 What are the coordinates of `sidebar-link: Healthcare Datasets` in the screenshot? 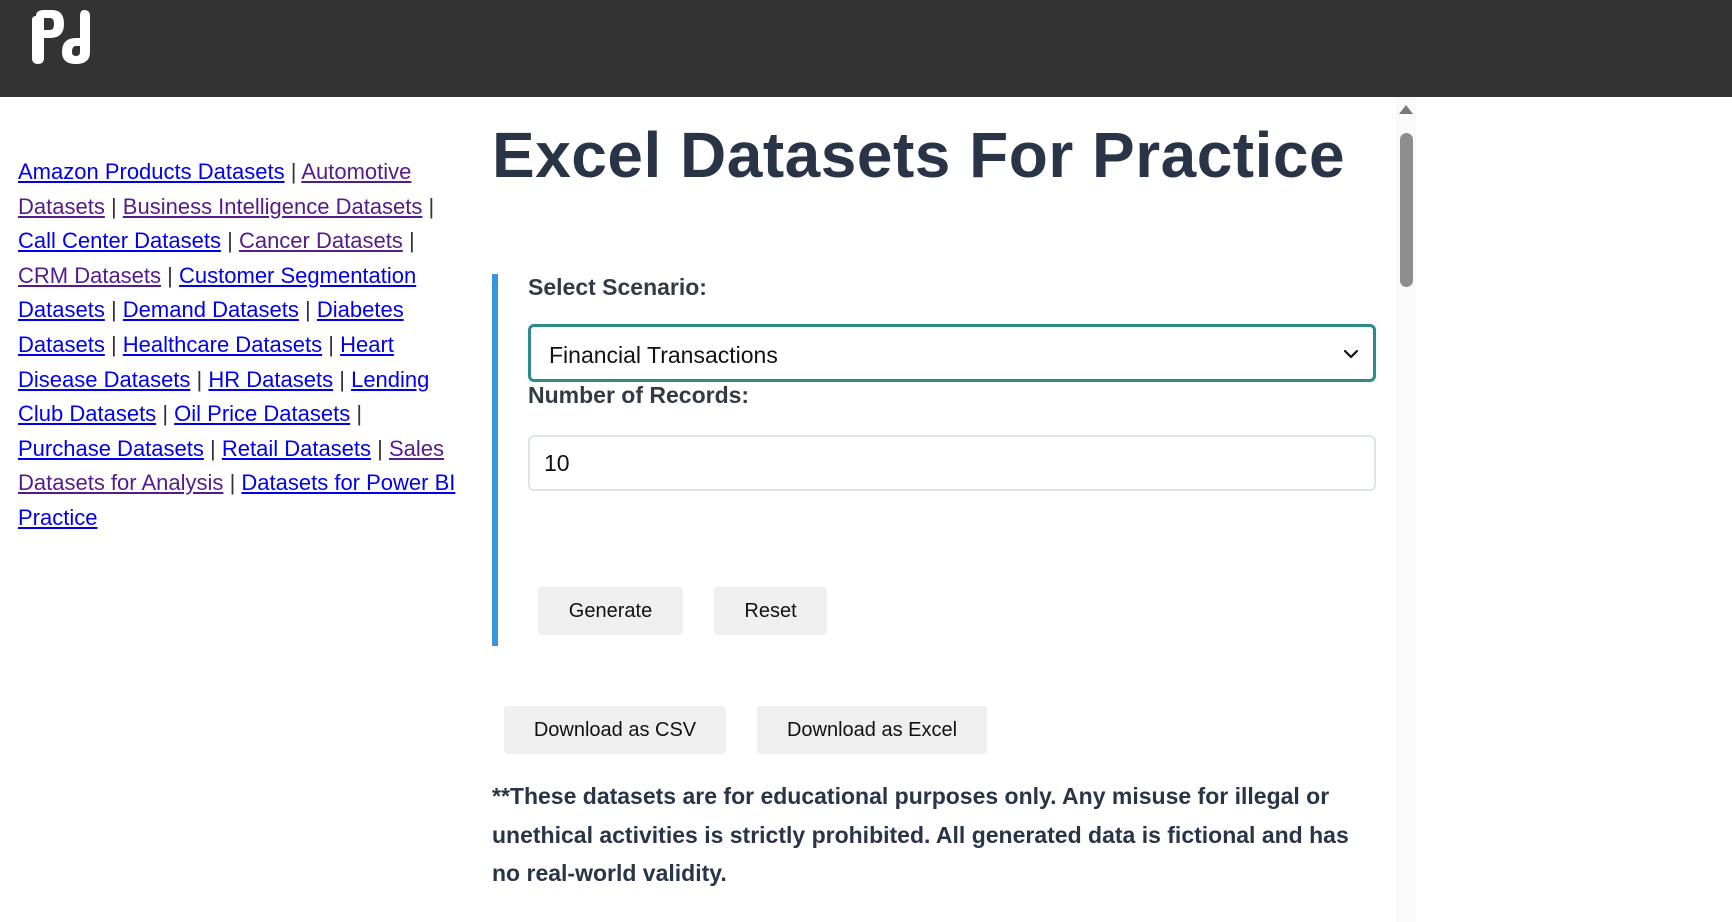 It's located at (222, 344).